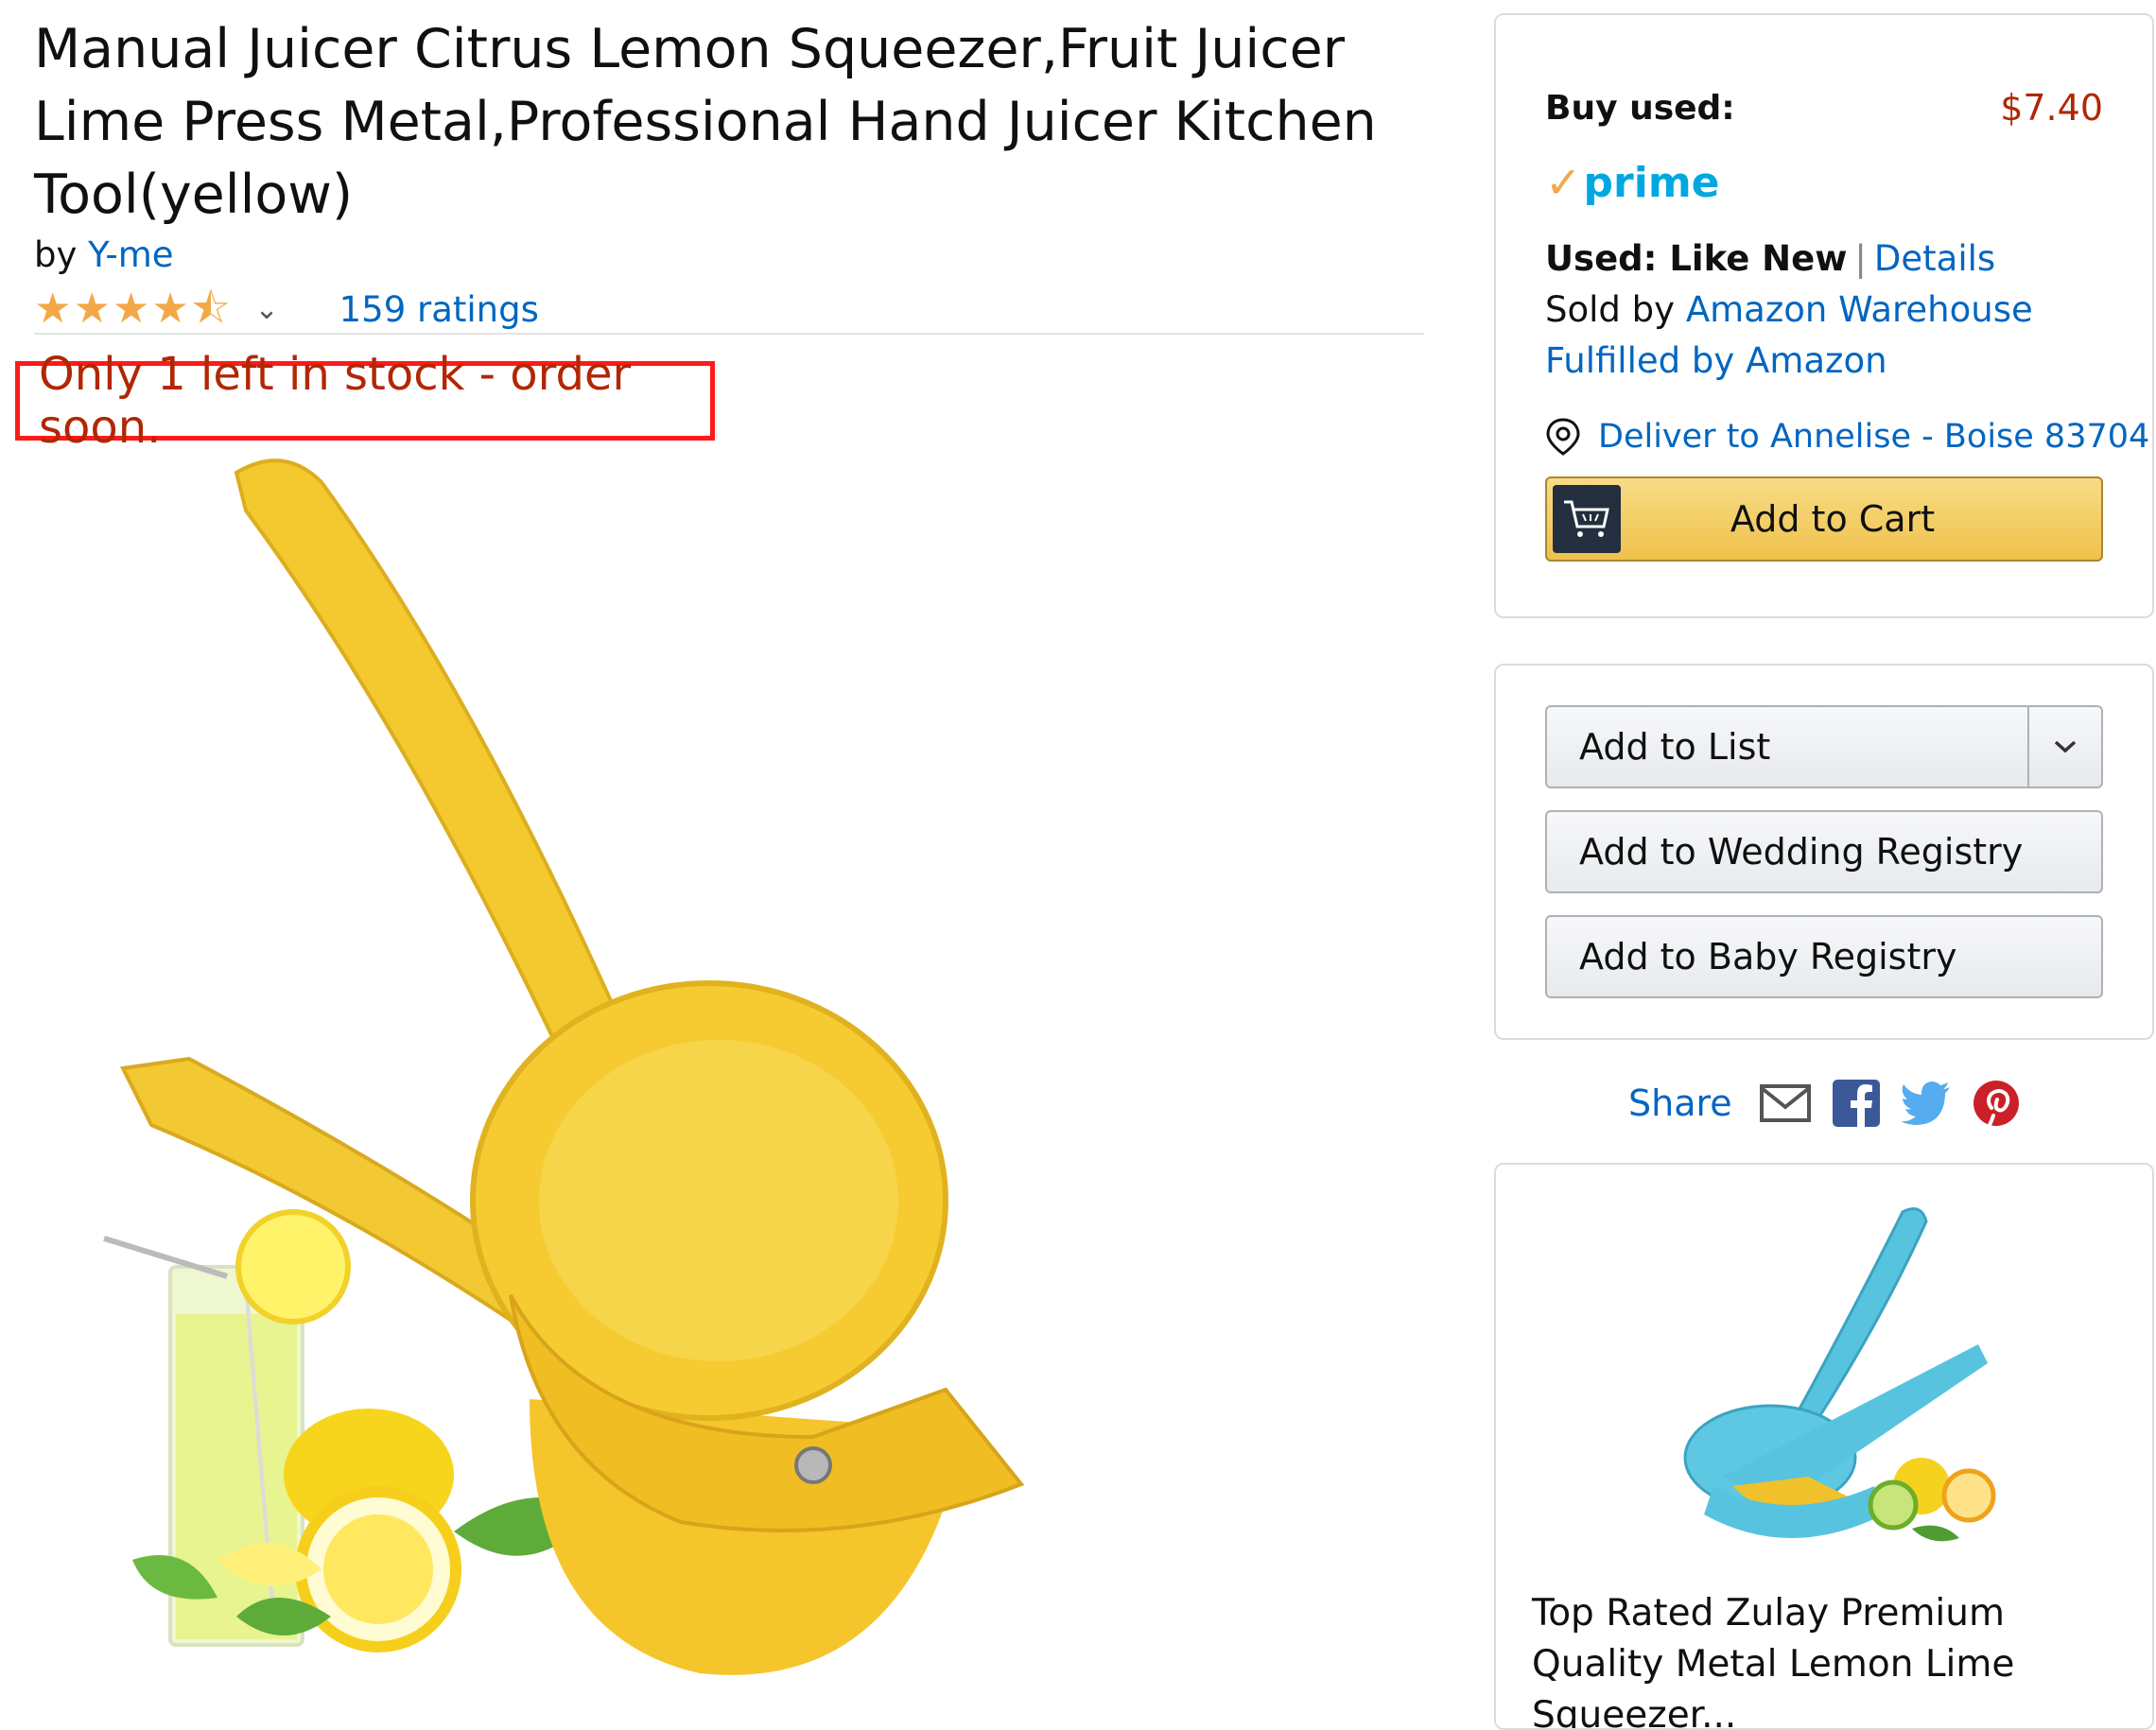 Image resolution: width=2156 pixels, height=1730 pixels. I want to click on price: $7.40, so click(2051, 108).